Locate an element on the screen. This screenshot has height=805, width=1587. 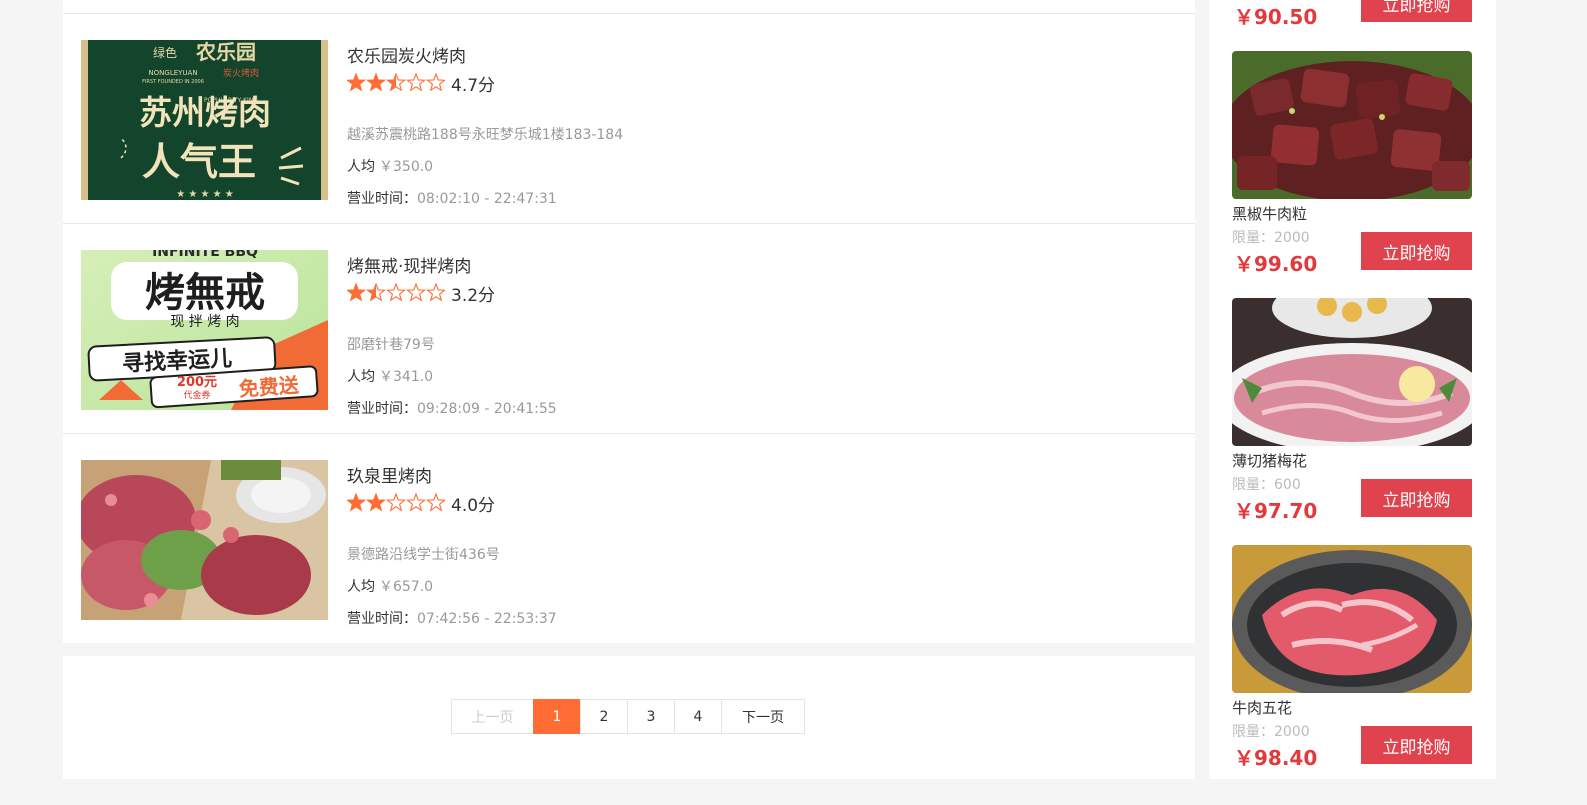
shop-image-brand-sub2: FIRST FOUNDED IN 2006 is located at coordinates (173, 82).